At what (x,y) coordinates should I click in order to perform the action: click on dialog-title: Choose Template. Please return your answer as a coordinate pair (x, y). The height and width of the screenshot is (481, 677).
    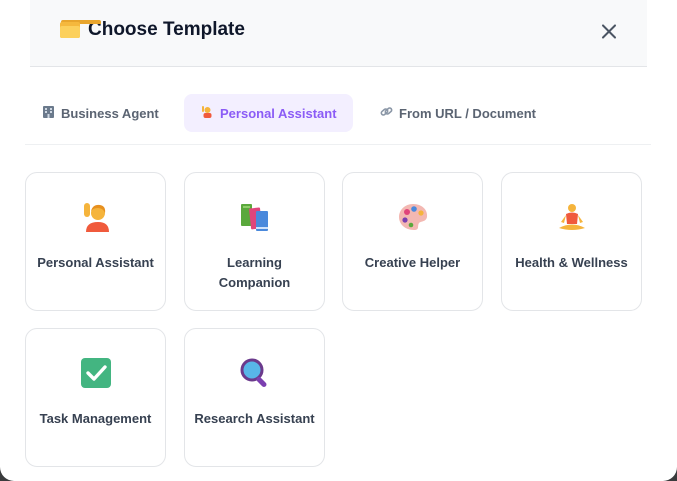
    Looking at the image, I should click on (152, 30).